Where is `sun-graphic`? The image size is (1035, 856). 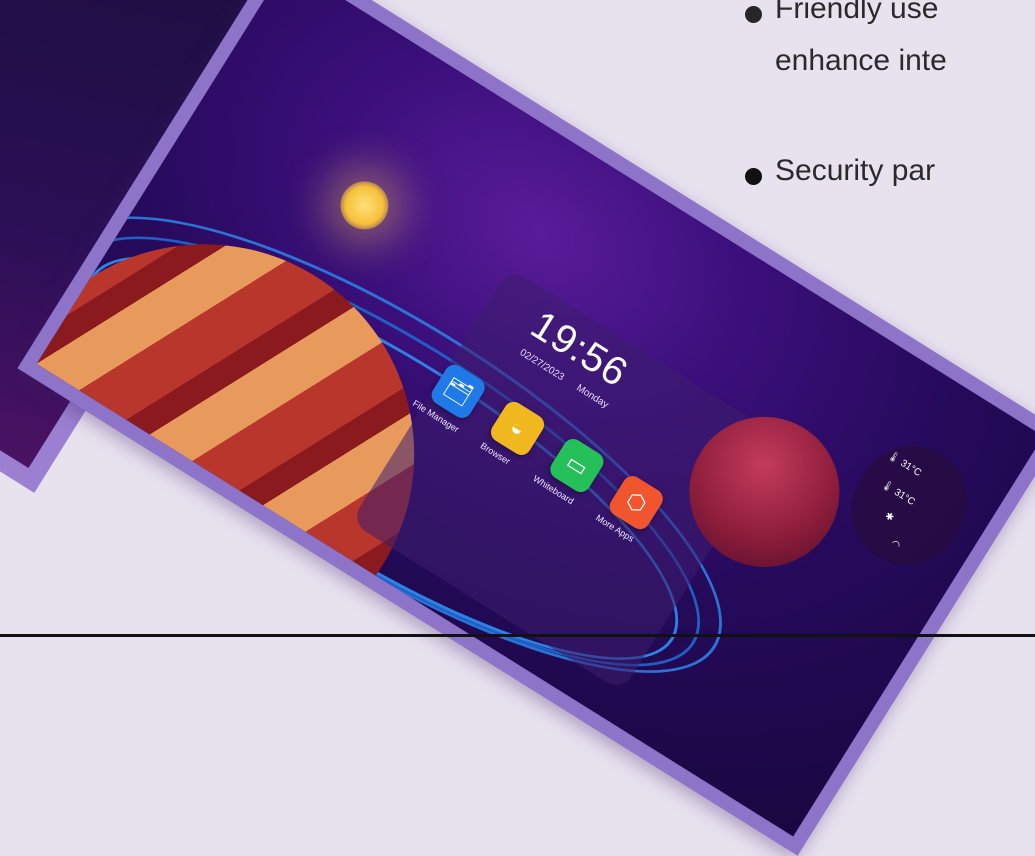 sun-graphic is located at coordinates (364, 205).